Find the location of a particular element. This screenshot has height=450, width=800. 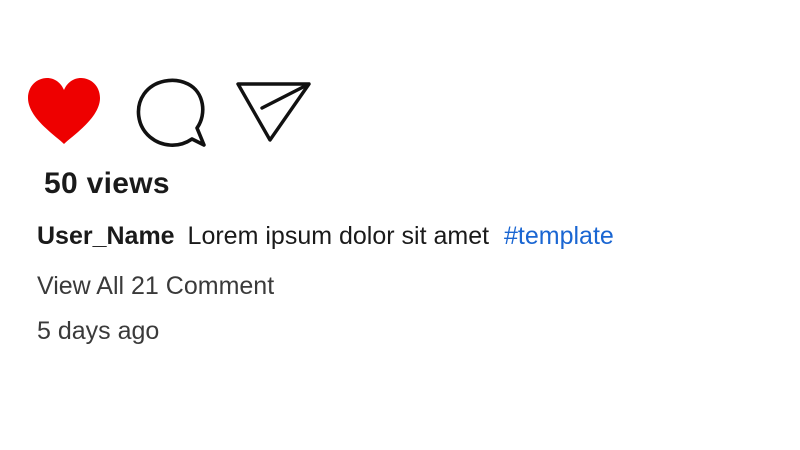

post-timestamp: 5 days ago is located at coordinates (98, 331).